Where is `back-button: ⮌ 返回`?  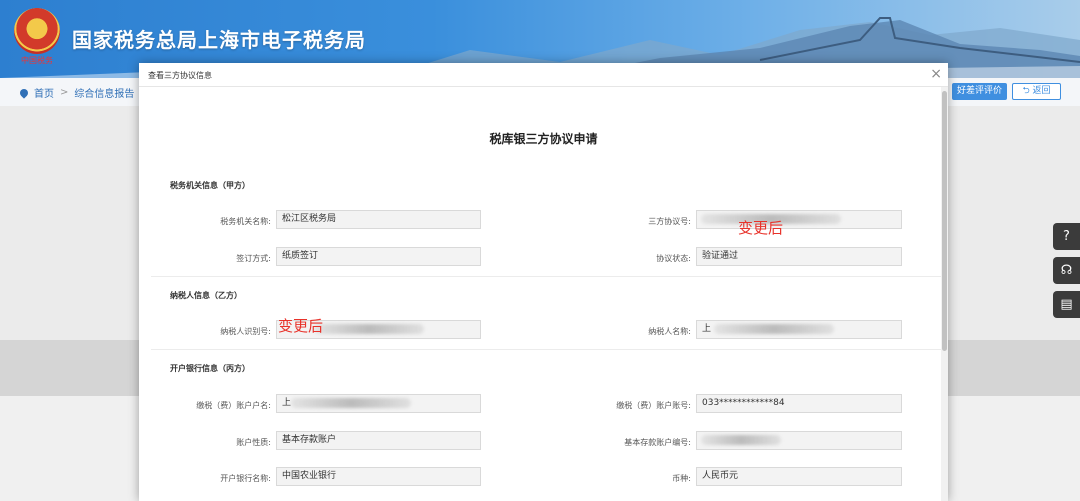 back-button: ⮌ 返回 is located at coordinates (1036, 91).